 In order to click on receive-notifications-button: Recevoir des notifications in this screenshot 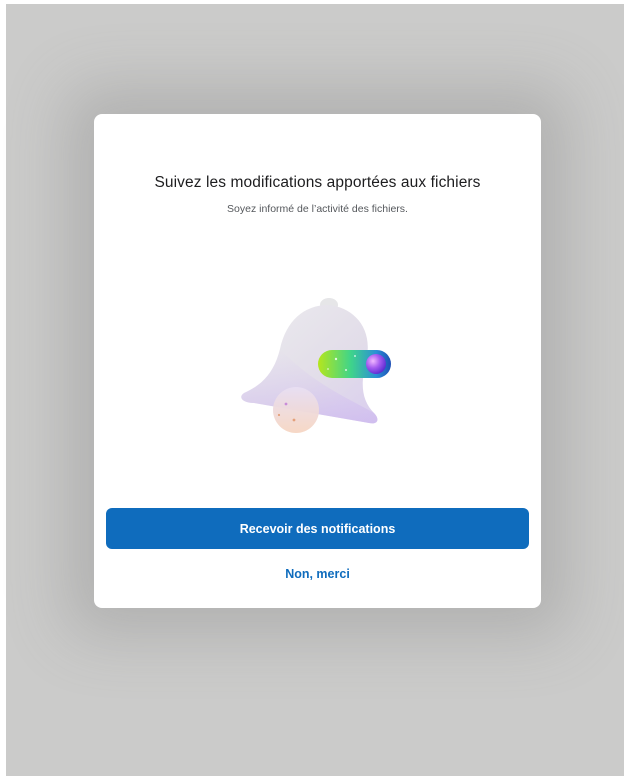, I will do `click(317, 528)`.